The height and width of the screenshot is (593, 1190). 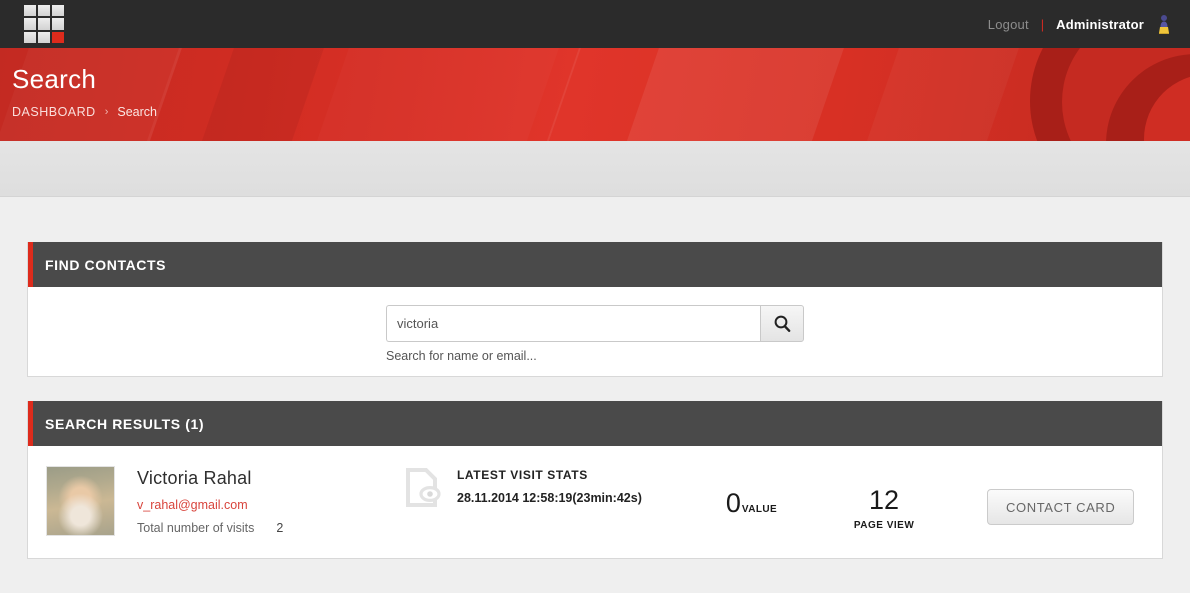 What do you see at coordinates (271, 505) in the screenshot?
I see `contact-email: v_rahal@gmail.com` at bounding box center [271, 505].